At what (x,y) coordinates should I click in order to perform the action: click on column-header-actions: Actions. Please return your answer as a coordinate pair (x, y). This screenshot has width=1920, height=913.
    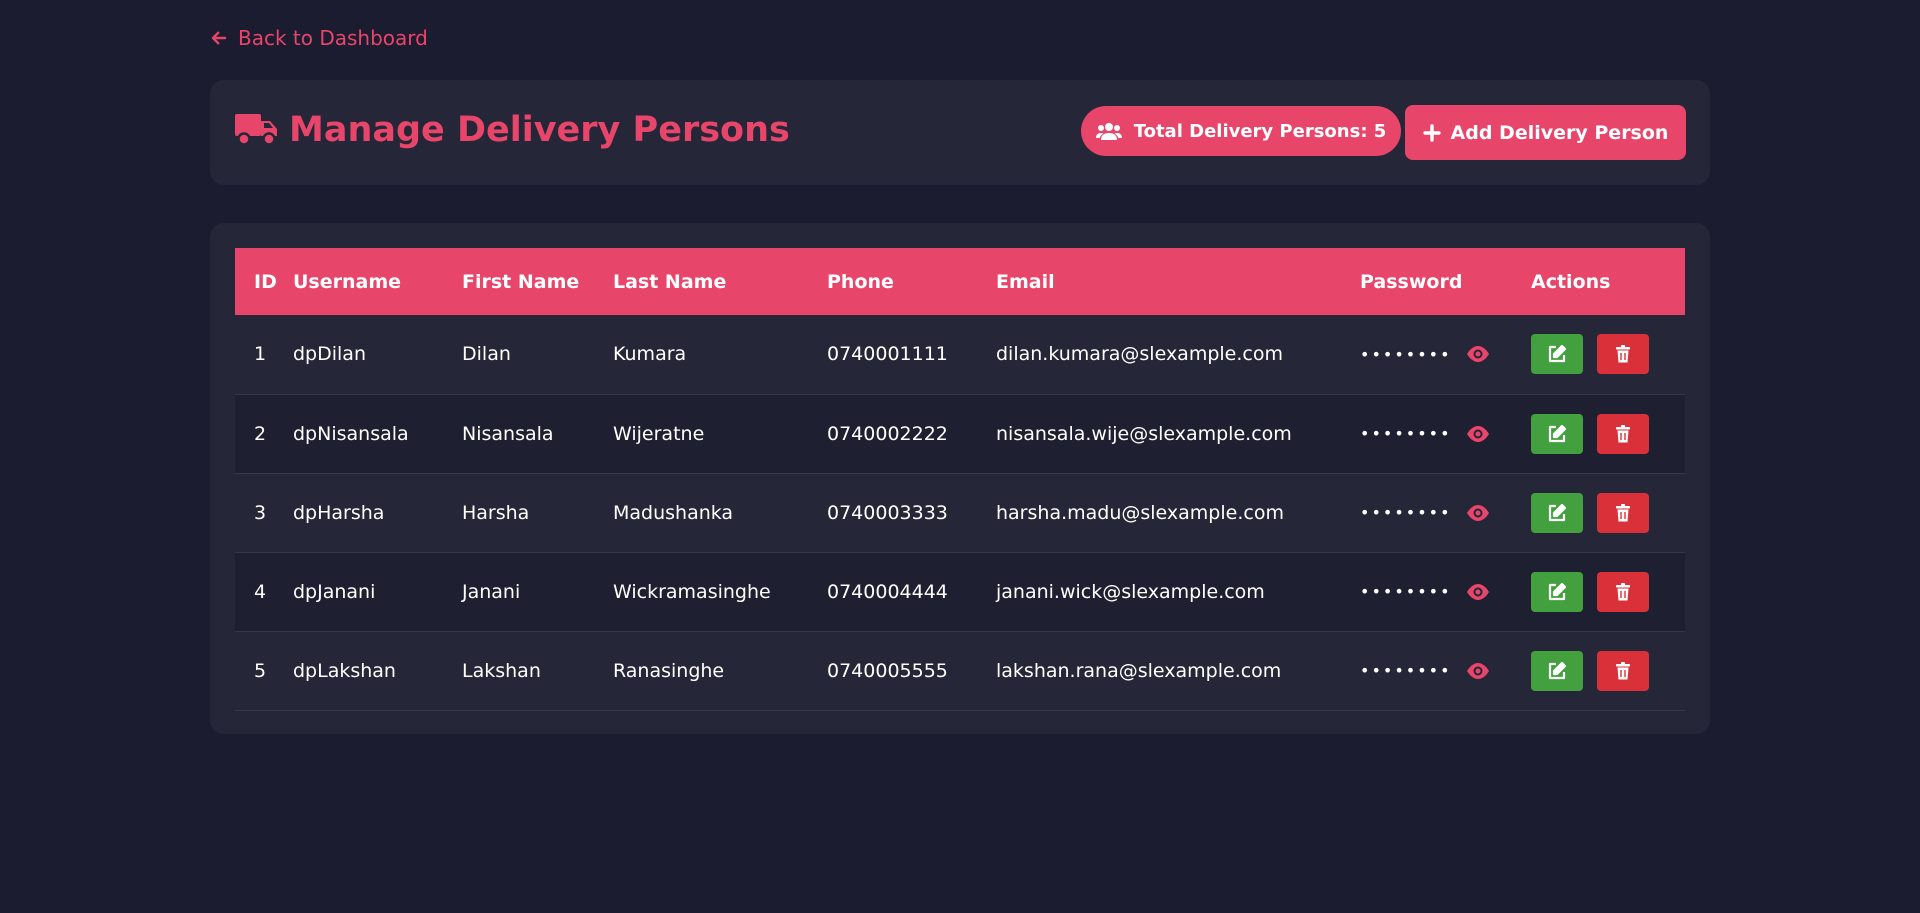
    Looking at the image, I should click on (1571, 281).